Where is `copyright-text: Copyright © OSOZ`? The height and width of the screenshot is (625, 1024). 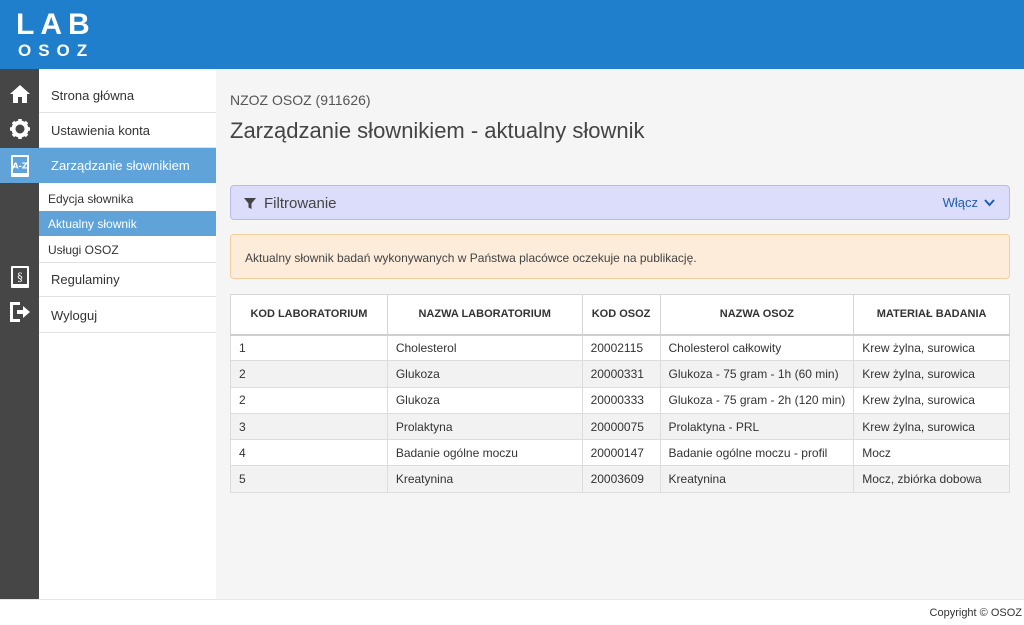 copyright-text: Copyright © OSOZ is located at coordinates (975, 613).